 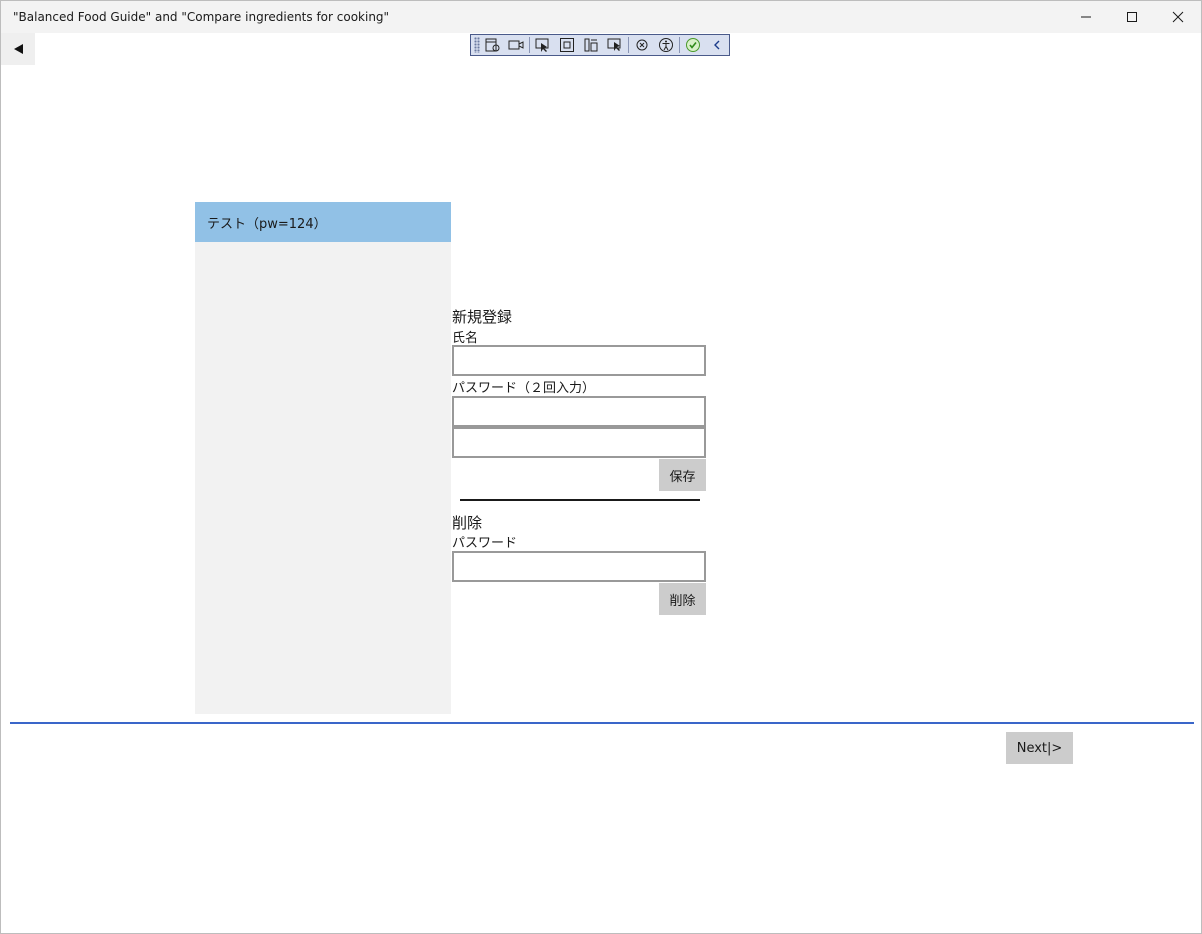 What do you see at coordinates (492, 45) in the screenshot?
I see `live-visual-tree-icon` at bounding box center [492, 45].